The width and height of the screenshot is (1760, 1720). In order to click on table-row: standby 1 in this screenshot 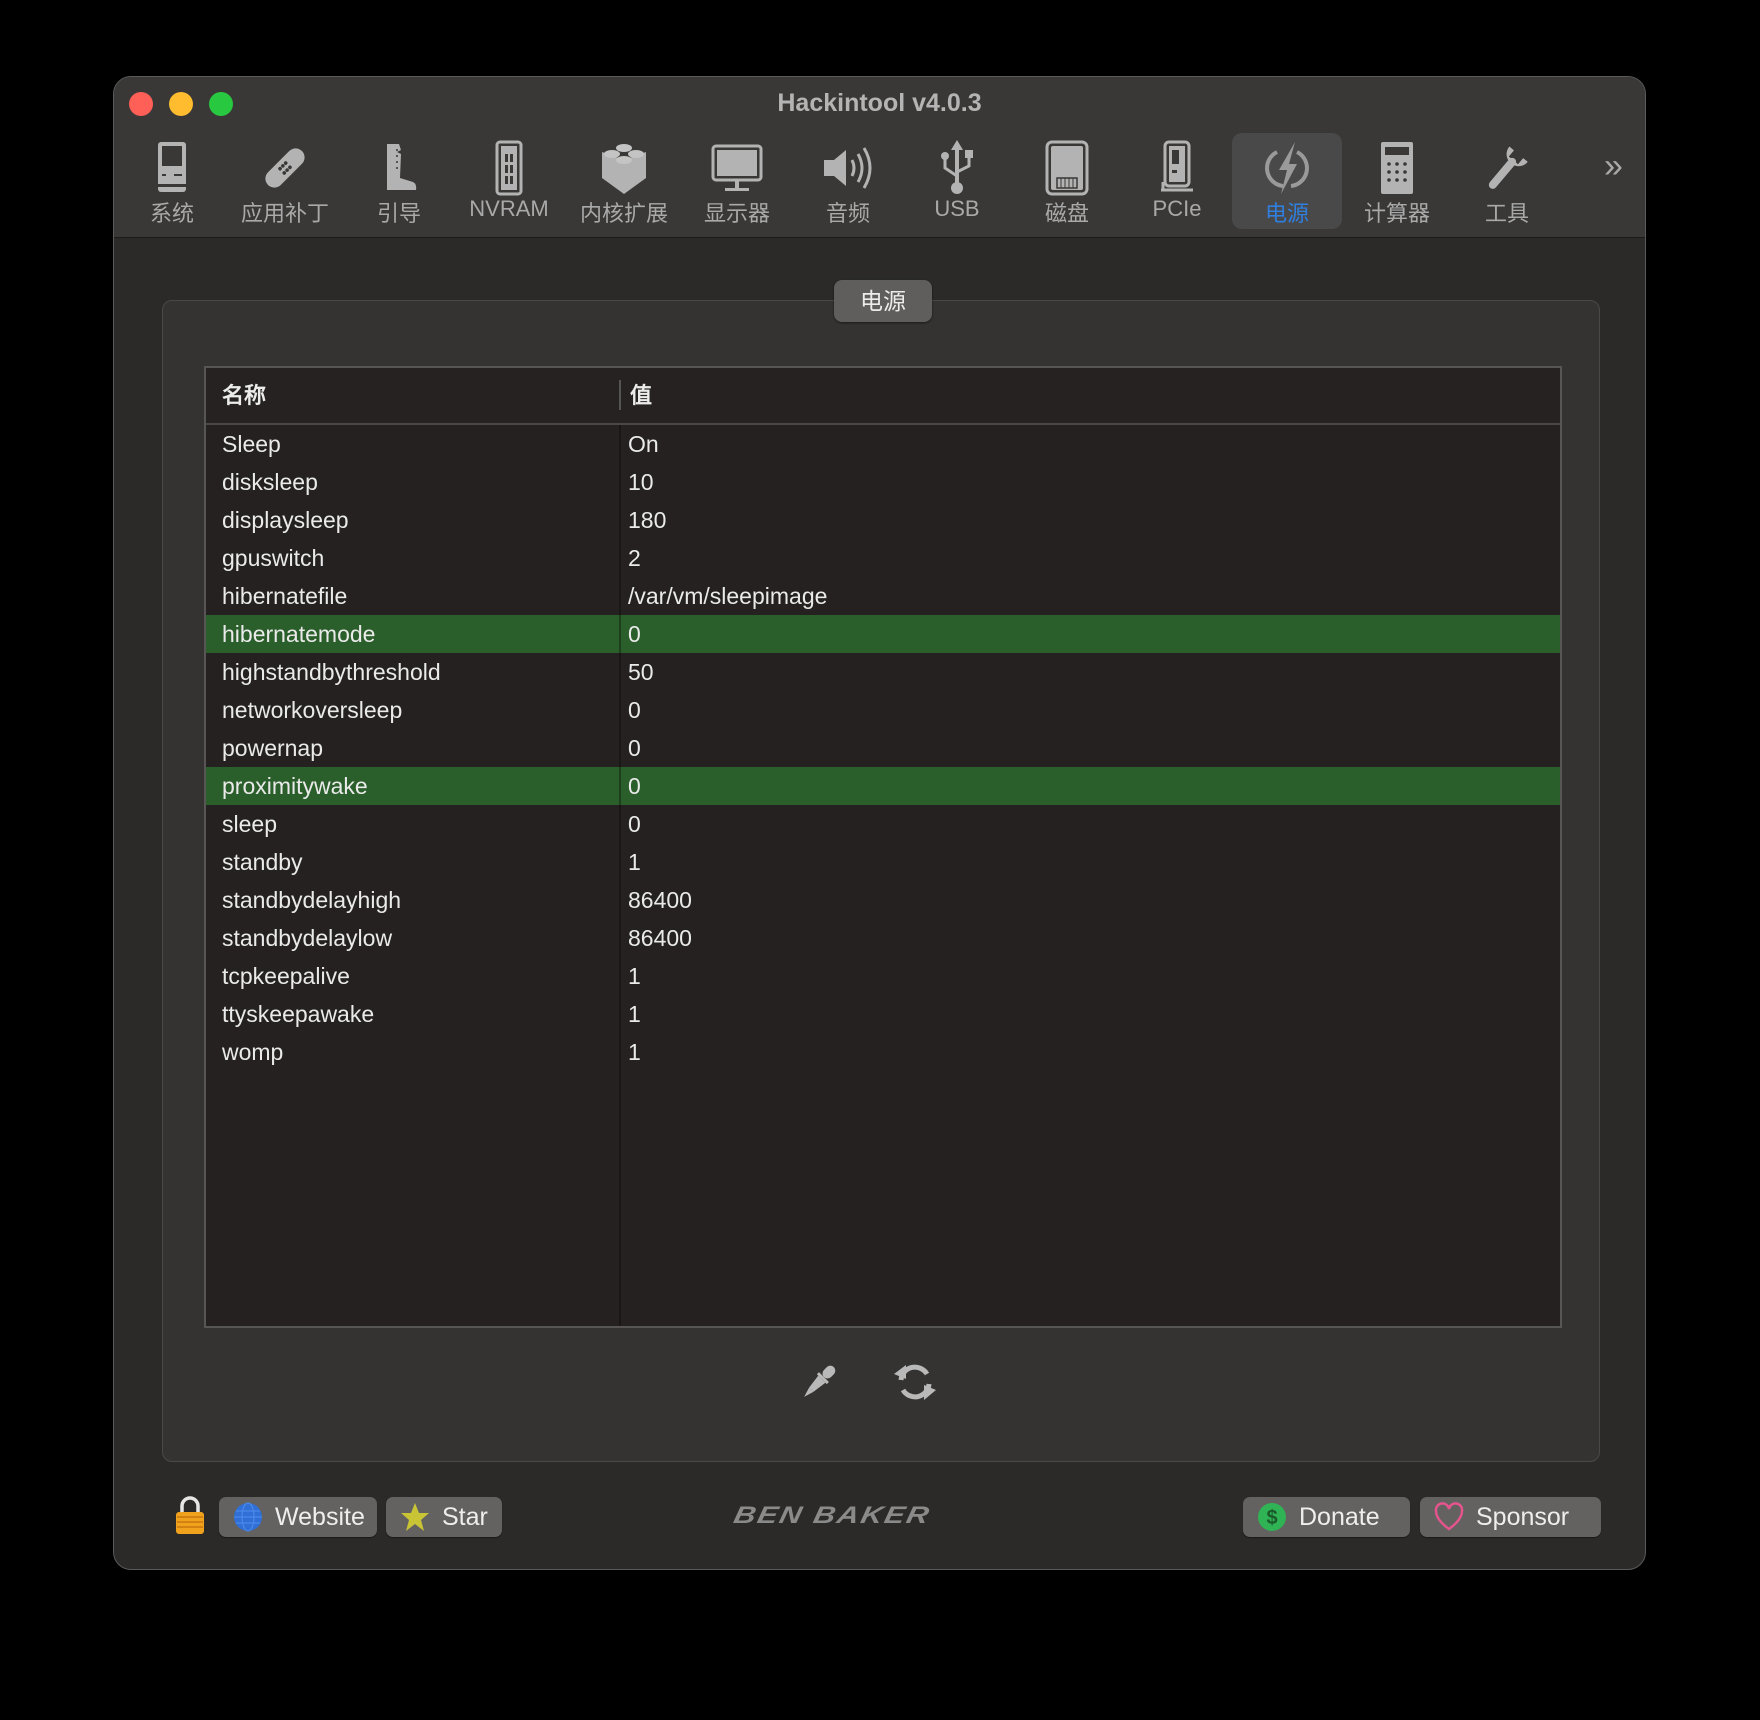, I will do `click(883, 862)`.